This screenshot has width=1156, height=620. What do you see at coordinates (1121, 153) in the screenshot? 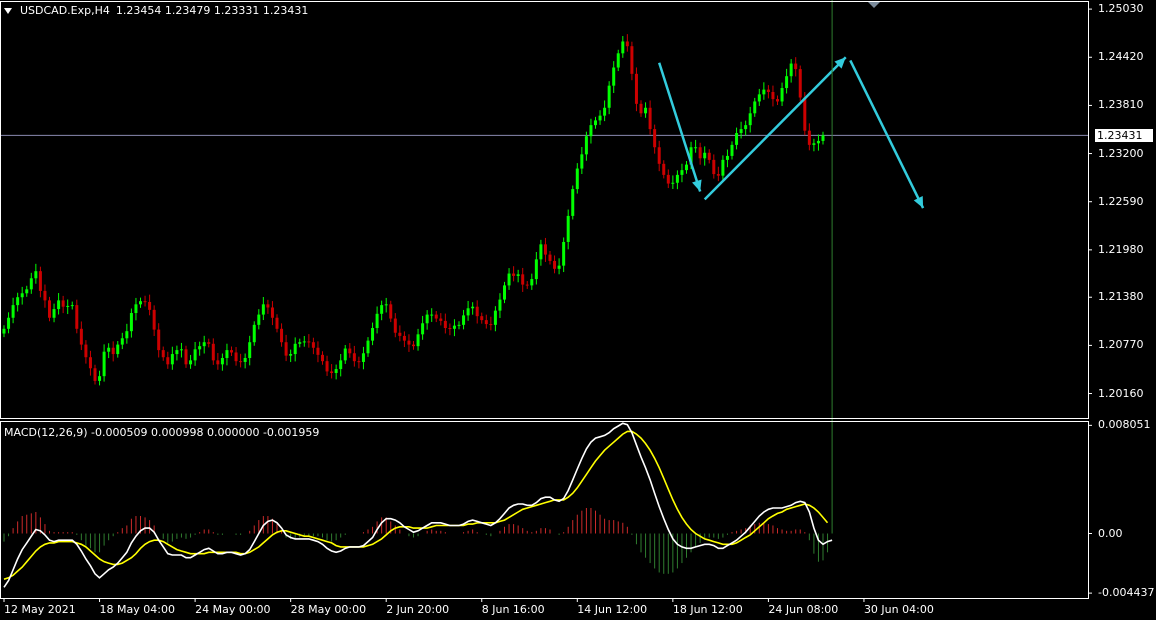
I see `price-tick-label: 1.23200` at bounding box center [1121, 153].